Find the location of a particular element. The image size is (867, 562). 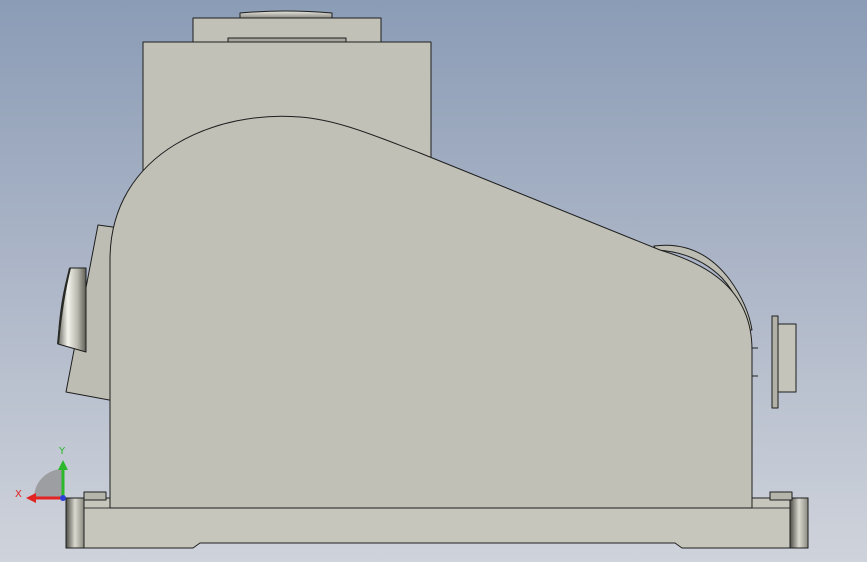

triad-x-label: X is located at coordinates (18, 494).